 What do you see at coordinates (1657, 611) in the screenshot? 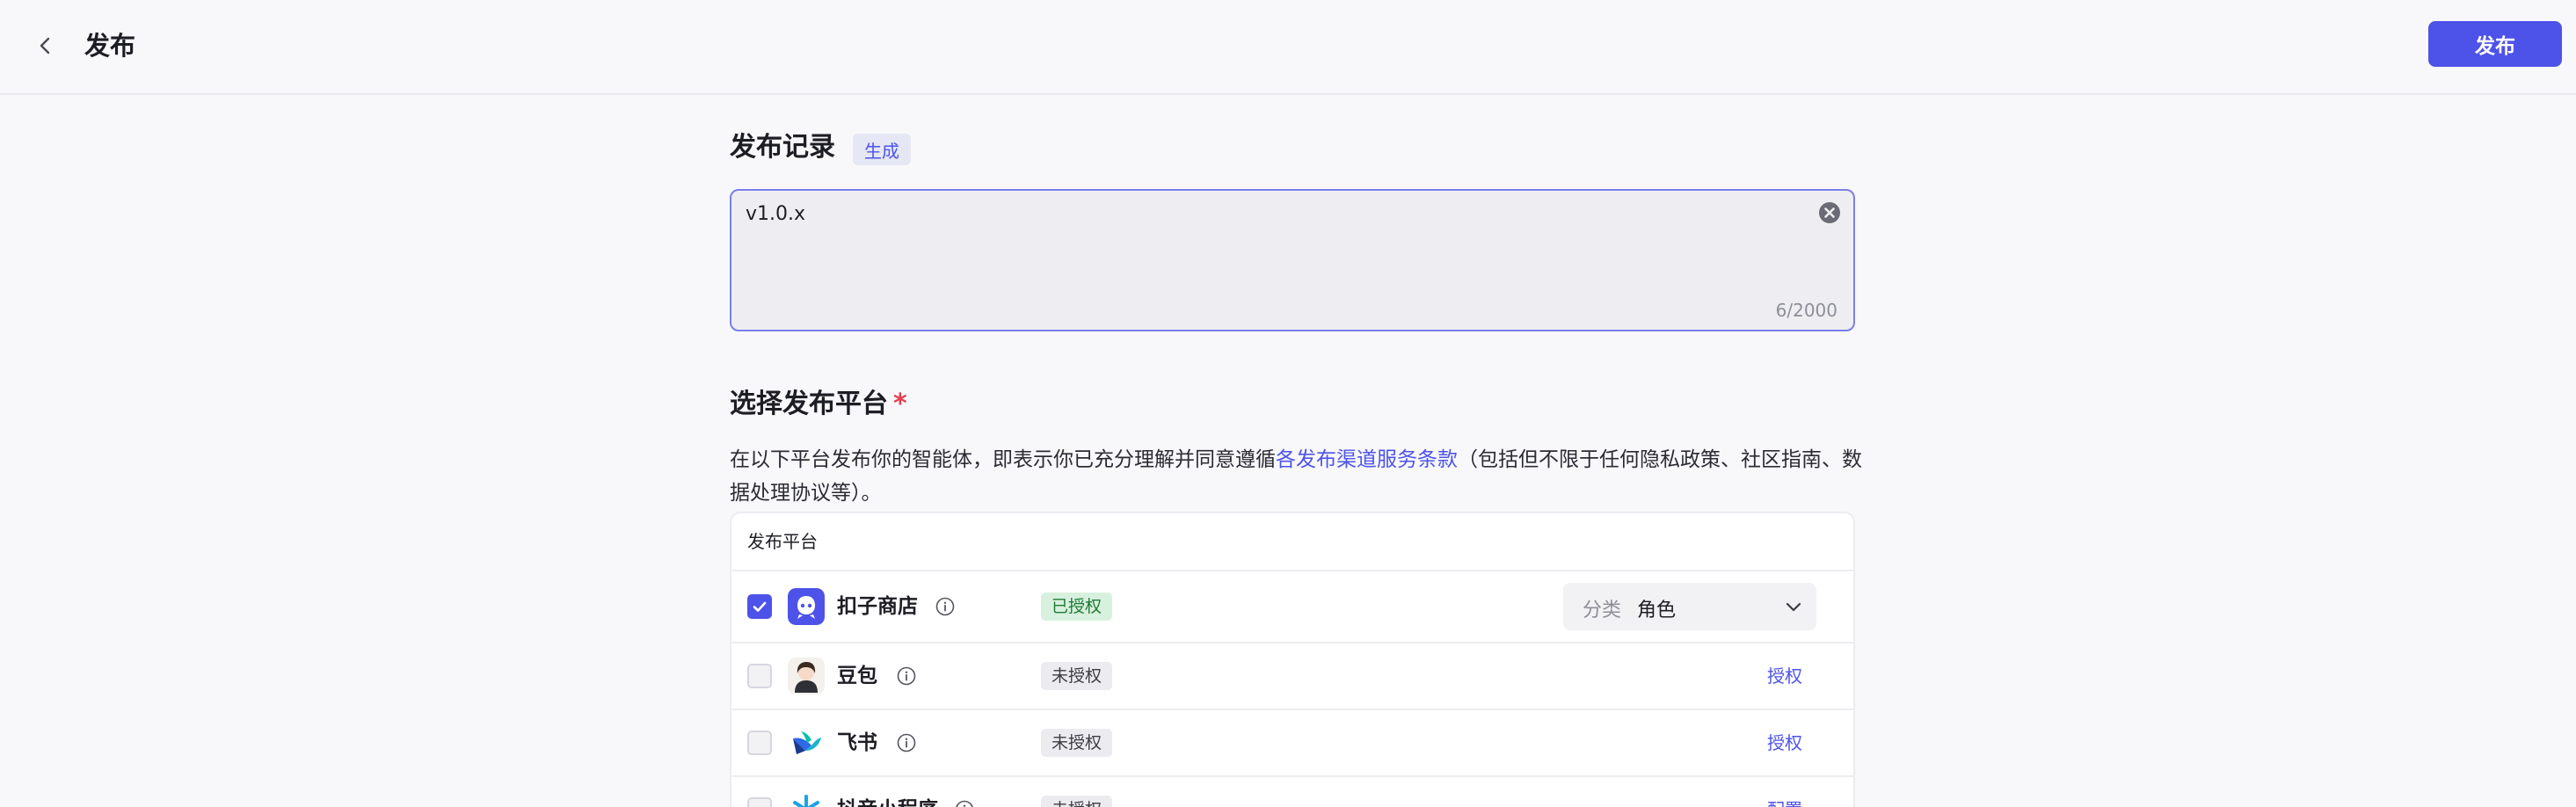
I see `category-value: 角色` at bounding box center [1657, 611].